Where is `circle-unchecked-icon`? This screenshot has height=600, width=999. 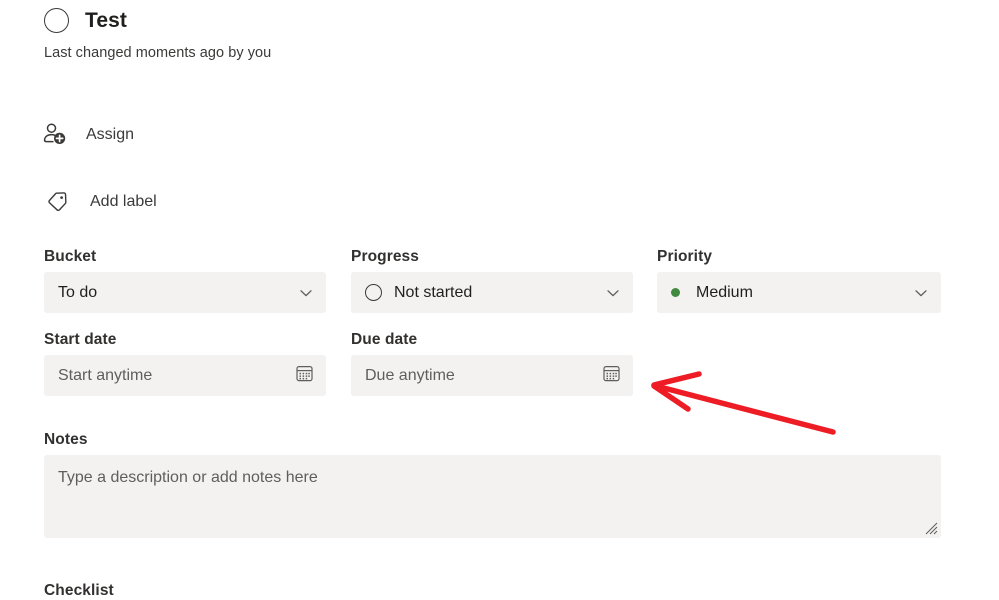
circle-unchecked-icon is located at coordinates (56, 20).